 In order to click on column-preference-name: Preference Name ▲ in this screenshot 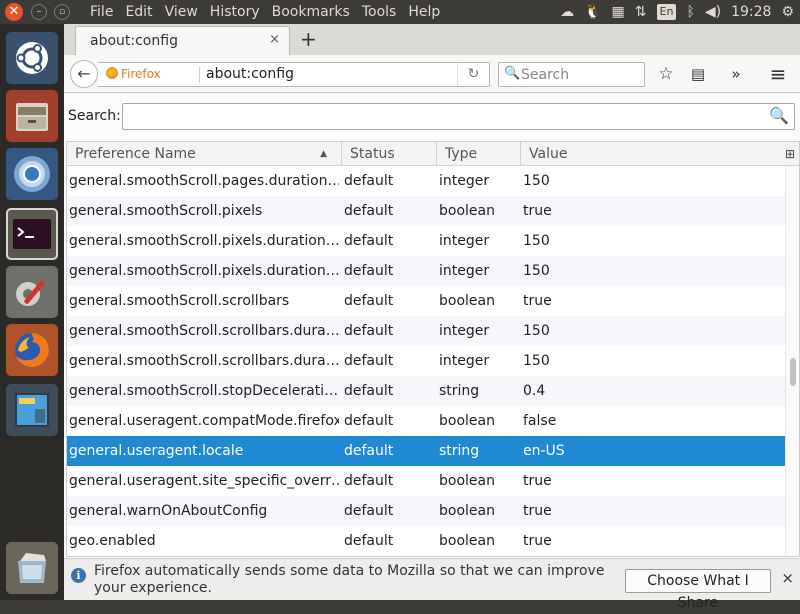, I will do `click(204, 154)`.